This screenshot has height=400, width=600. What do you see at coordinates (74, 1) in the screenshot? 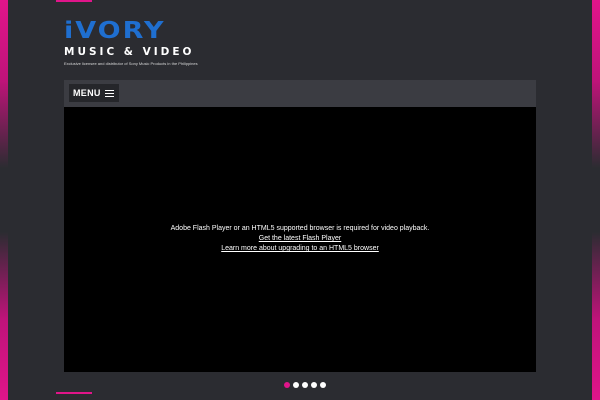
I see `top-accent-line` at bounding box center [74, 1].